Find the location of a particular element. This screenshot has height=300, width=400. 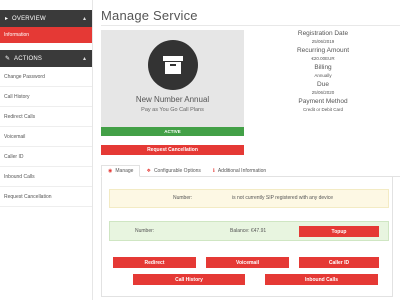

wrench-icon: ✎ is located at coordinates (8, 59).